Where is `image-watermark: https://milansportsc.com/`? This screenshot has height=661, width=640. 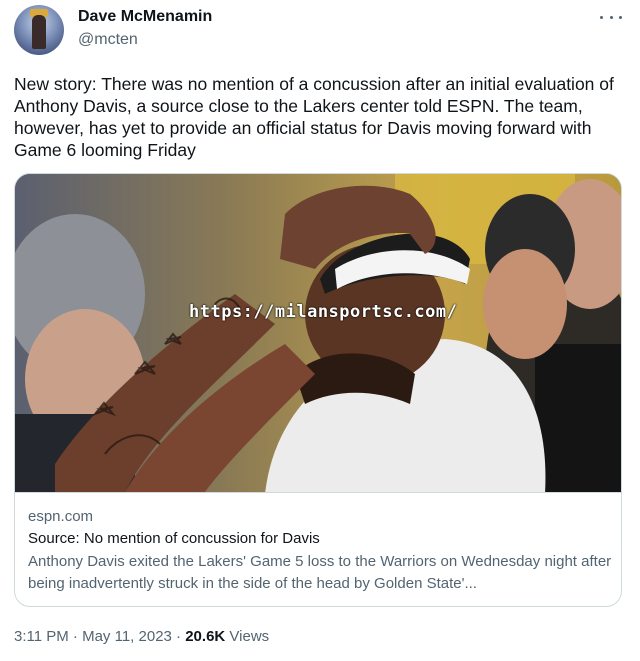 image-watermark: https://milansportsc.com/ is located at coordinates (323, 312).